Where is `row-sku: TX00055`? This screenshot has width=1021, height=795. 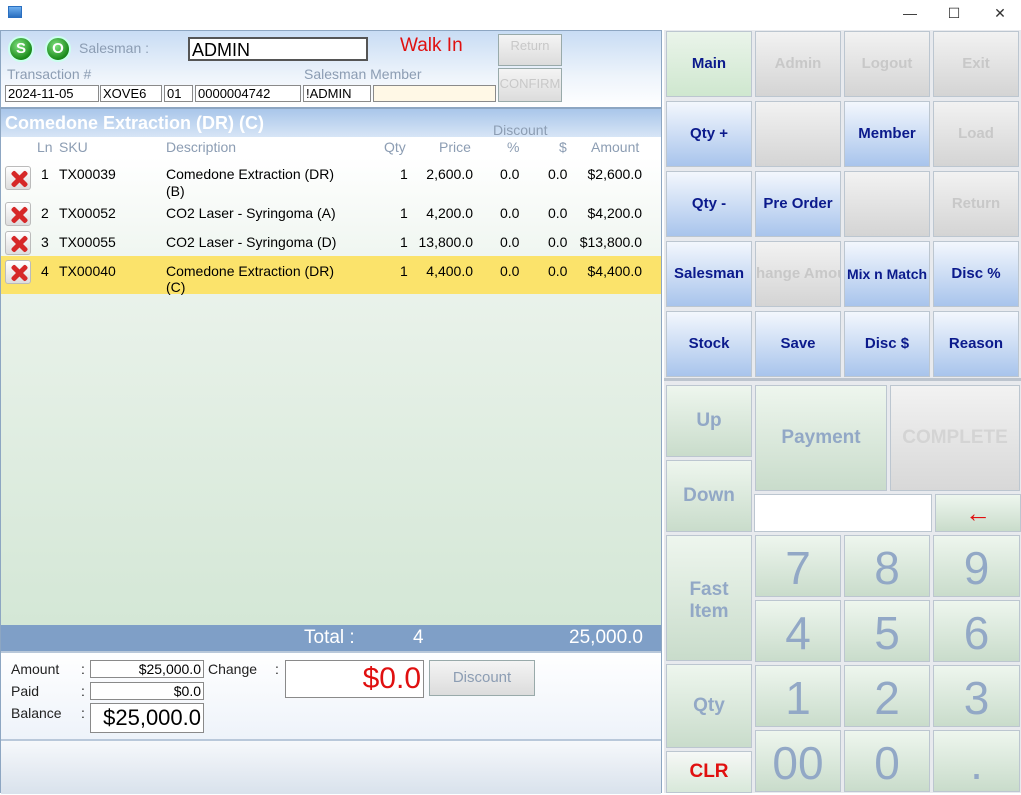 row-sku: TX00055 is located at coordinates (87, 242).